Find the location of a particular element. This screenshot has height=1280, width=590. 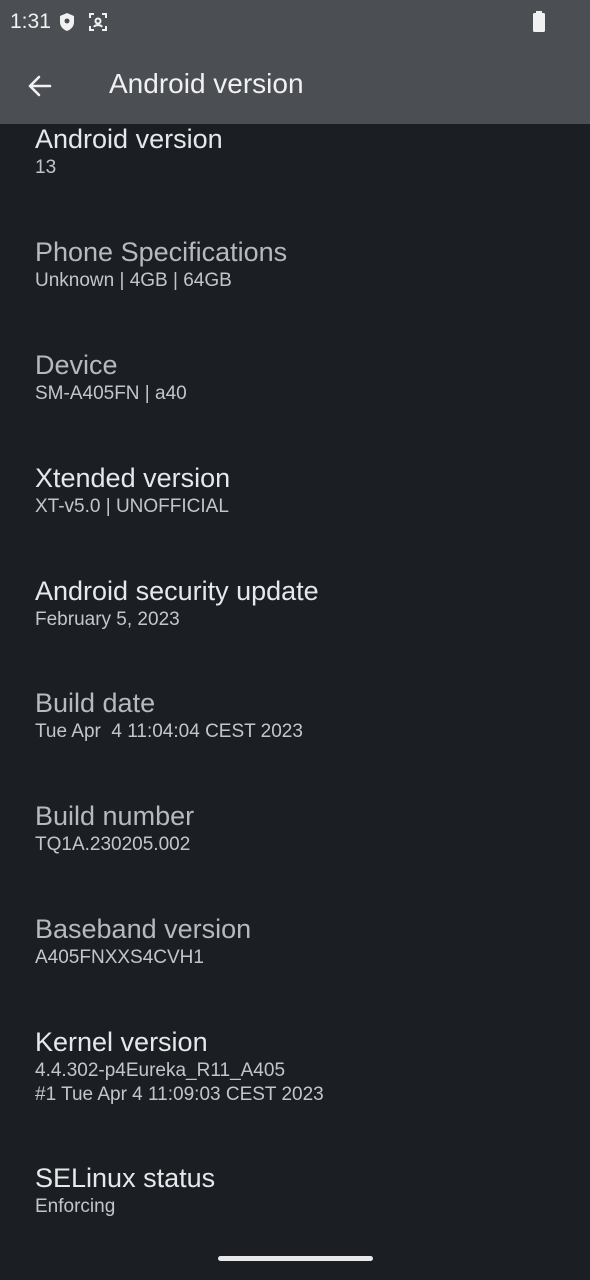

item-value: SM-A405FN | a40 is located at coordinates (111, 393).